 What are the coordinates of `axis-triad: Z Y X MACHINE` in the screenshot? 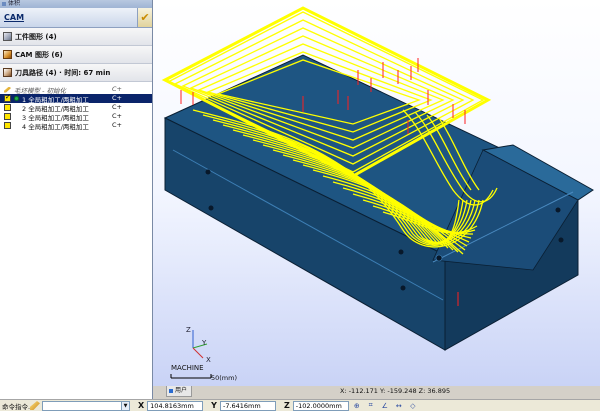 It's located at (191, 349).